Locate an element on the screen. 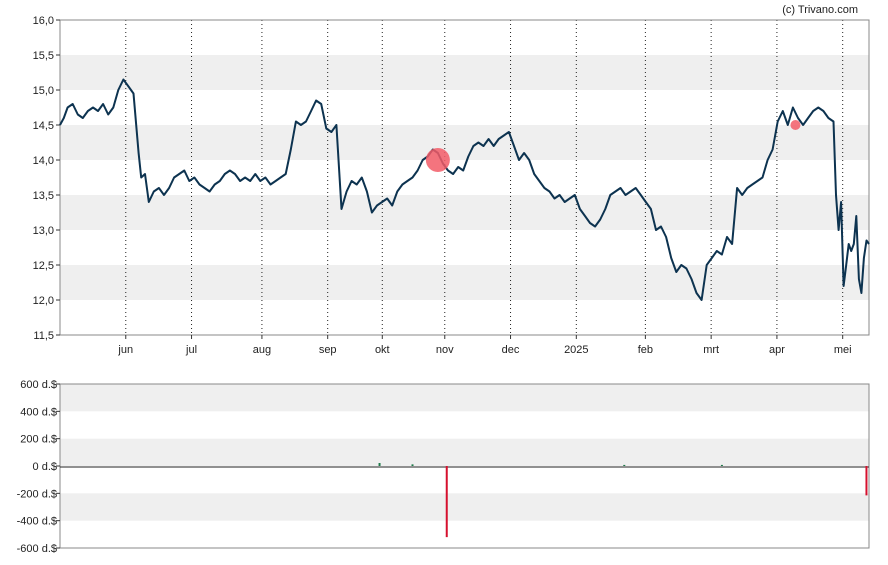  price-x-tick-label: 2025 is located at coordinates (576, 350).